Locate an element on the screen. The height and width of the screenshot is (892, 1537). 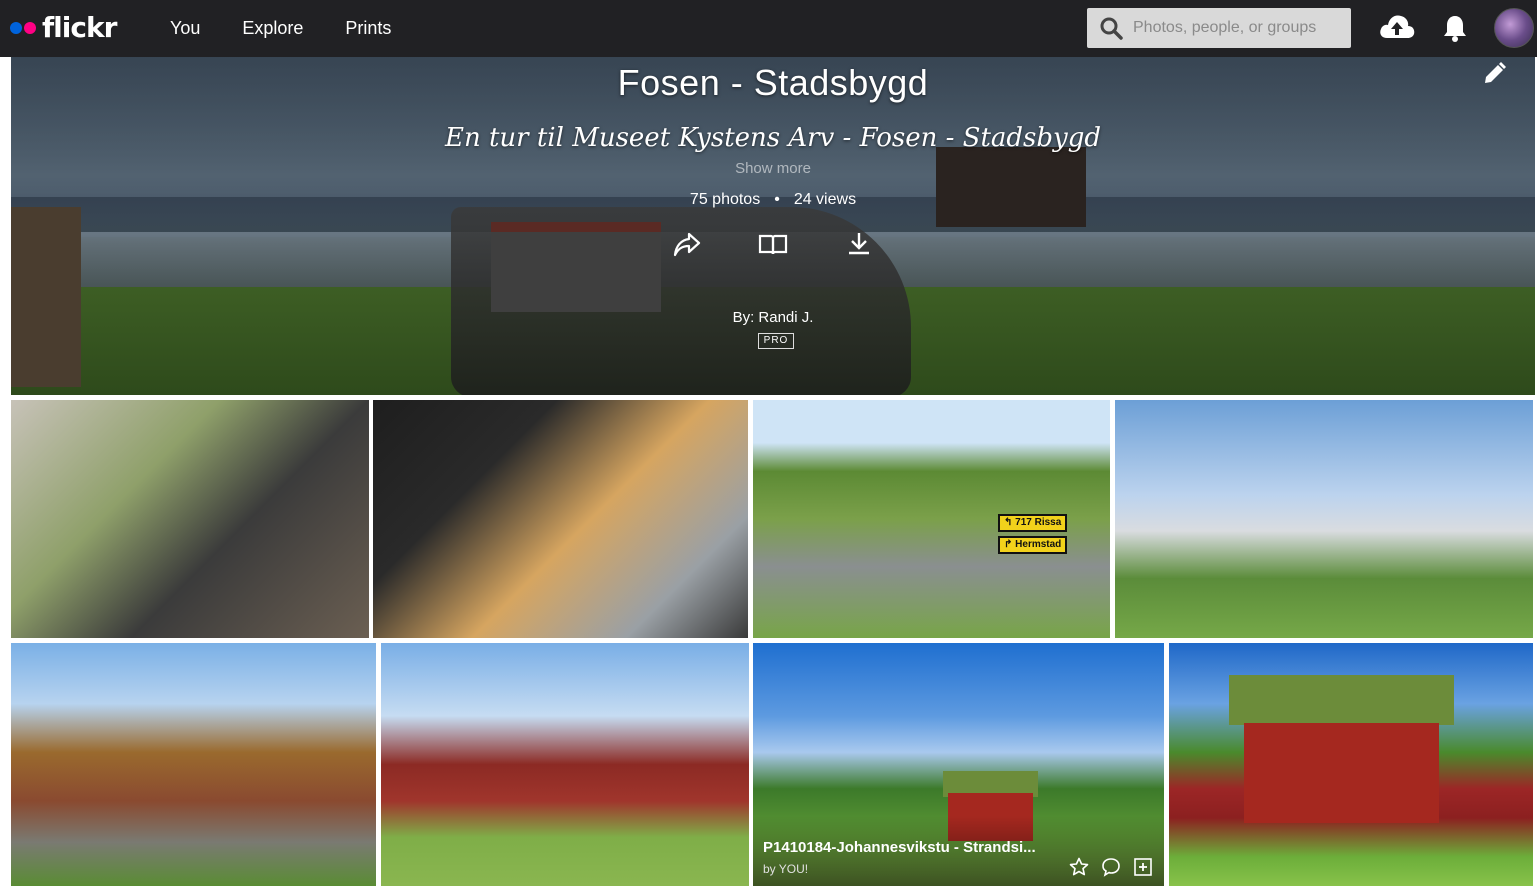
notifications-bell-icon is located at coordinates (1455, 28).